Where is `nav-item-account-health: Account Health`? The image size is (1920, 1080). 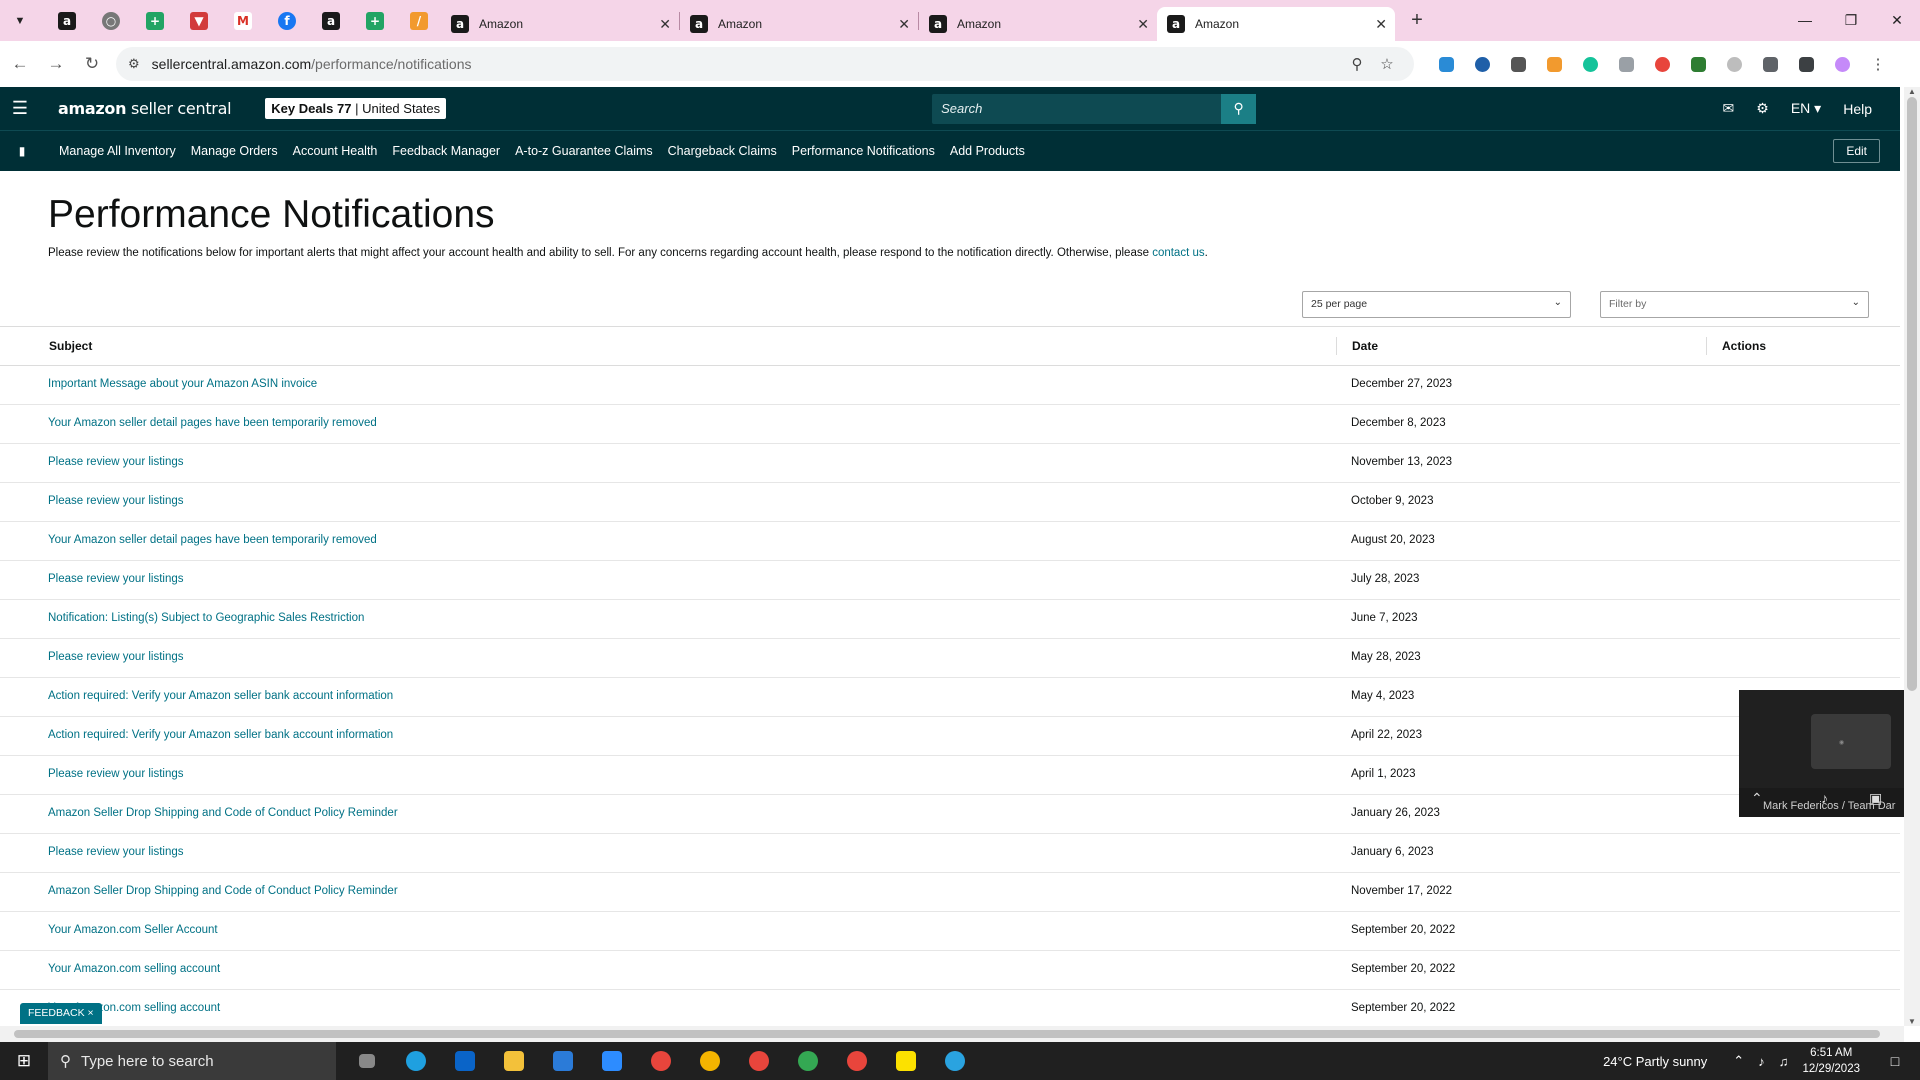 nav-item-account-health: Account Health is located at coordinates (335, 151).